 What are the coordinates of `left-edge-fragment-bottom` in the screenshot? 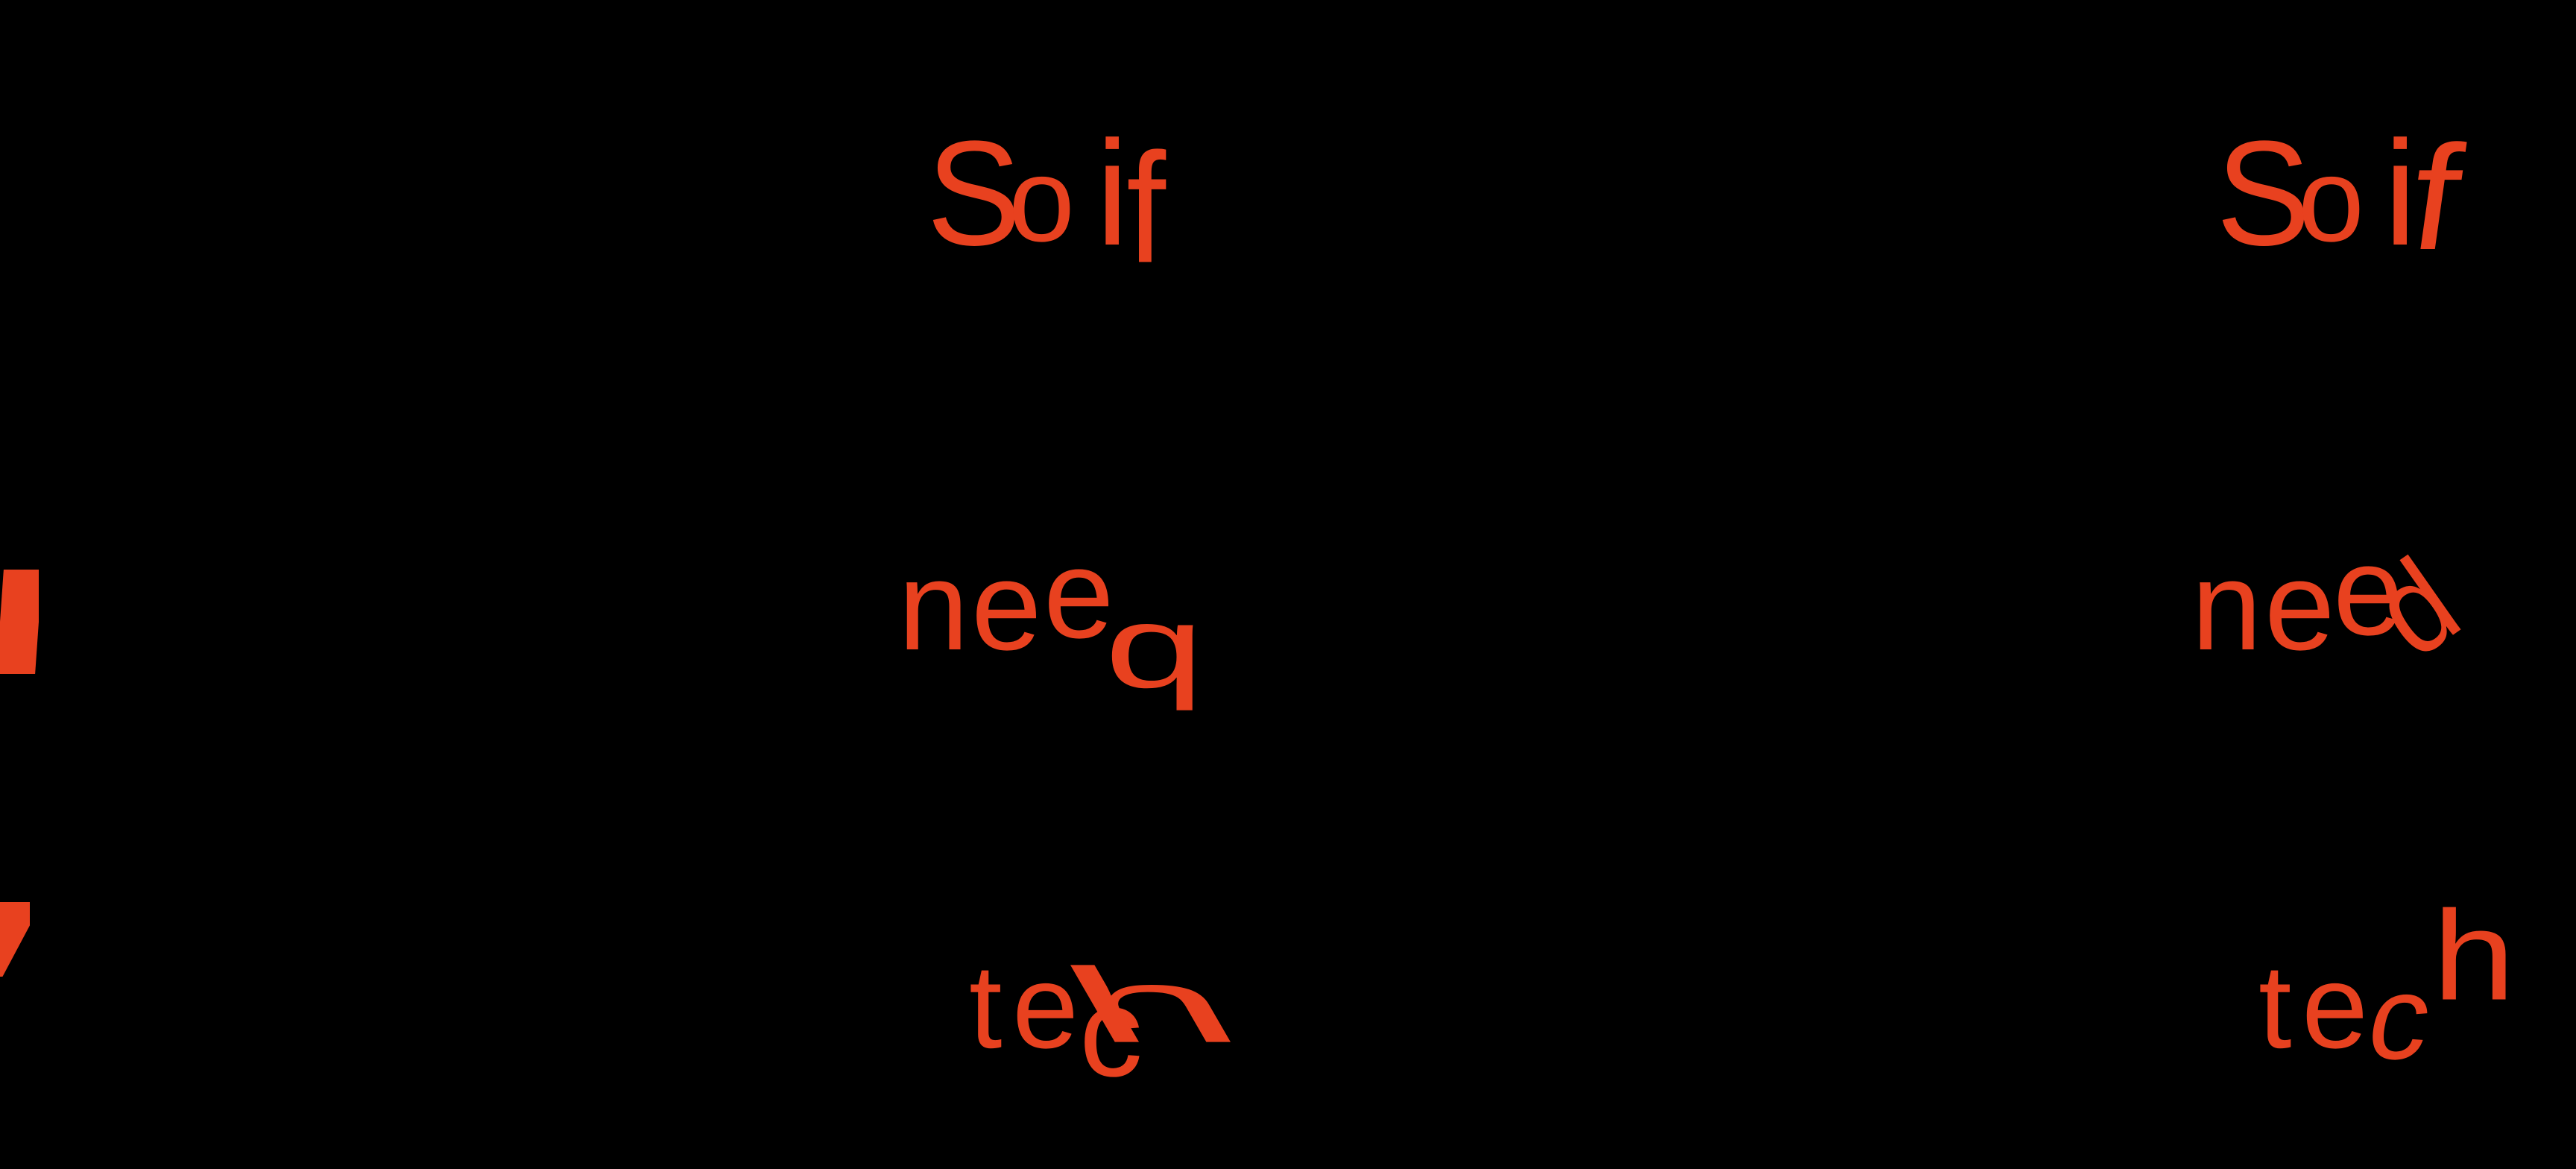 It's located at (15, 943).